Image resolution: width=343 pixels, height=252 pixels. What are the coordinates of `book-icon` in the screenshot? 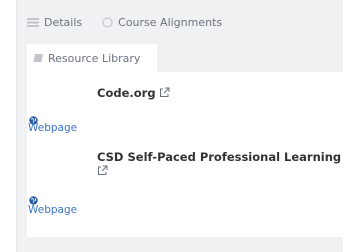 It's located at (38, 58).